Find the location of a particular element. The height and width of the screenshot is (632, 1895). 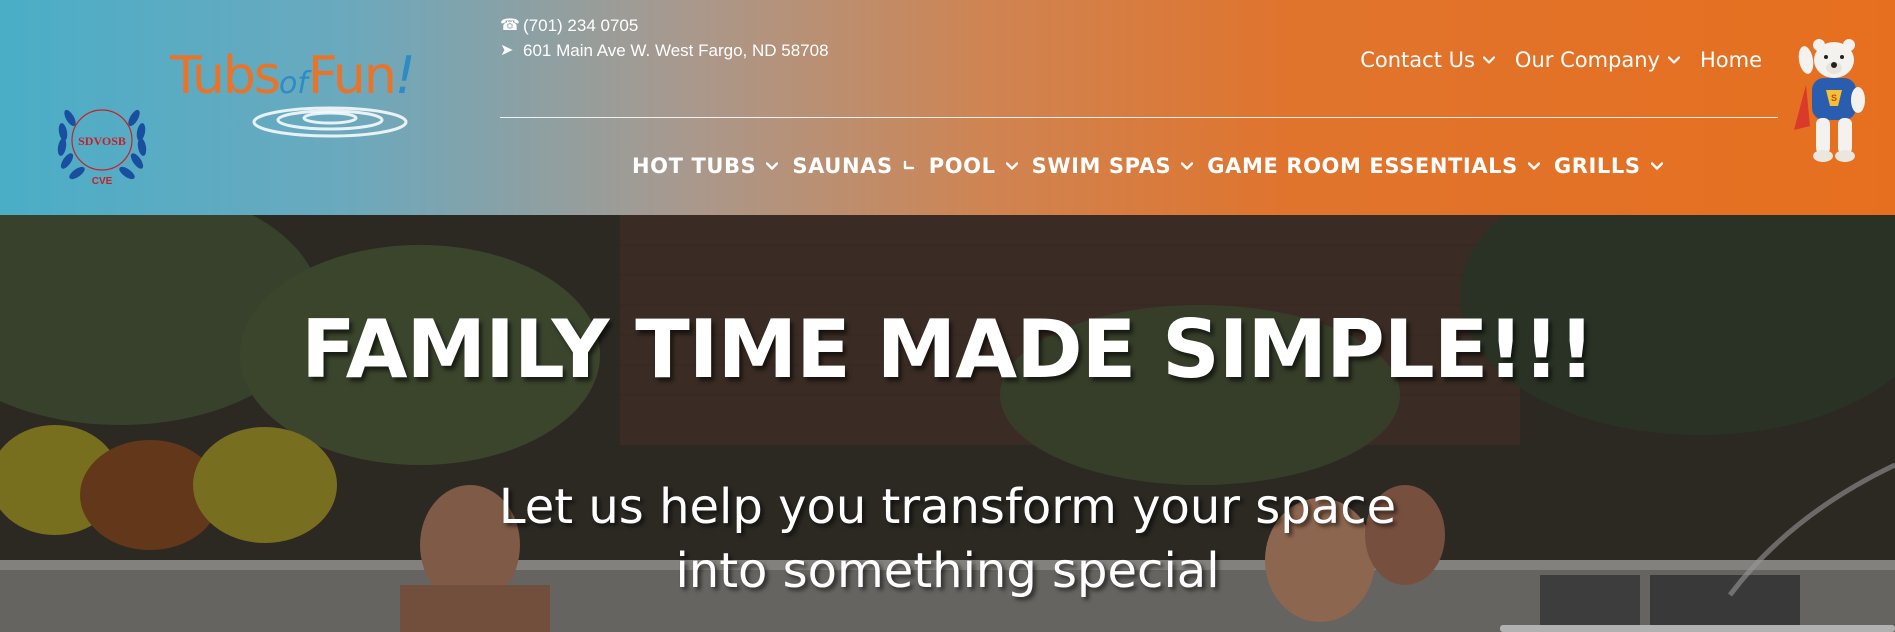

address-row: ➤ 601 Main Ave W. West Fargo, ND 58708 is located at coordinates (664, 50).